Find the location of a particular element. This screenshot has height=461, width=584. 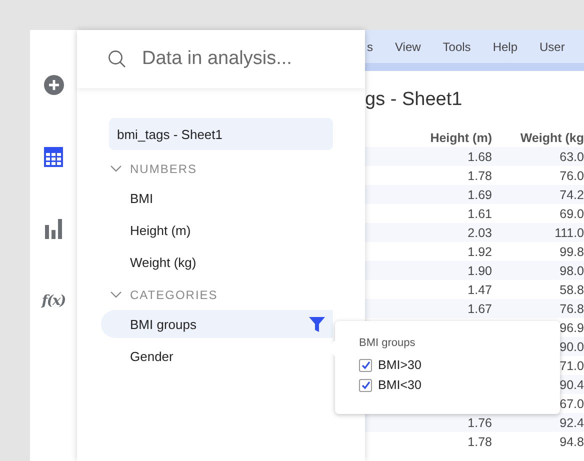

search-icon is located at coordinates (117, 59).